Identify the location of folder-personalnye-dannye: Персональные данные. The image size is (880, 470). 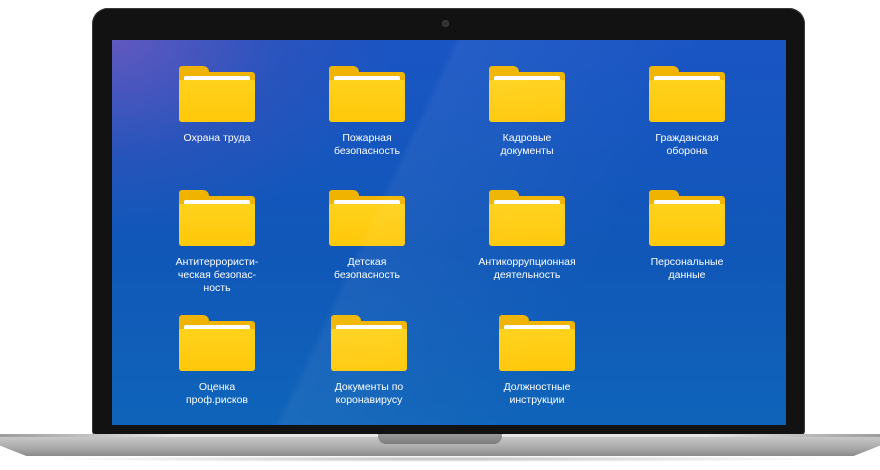
(687, 236).